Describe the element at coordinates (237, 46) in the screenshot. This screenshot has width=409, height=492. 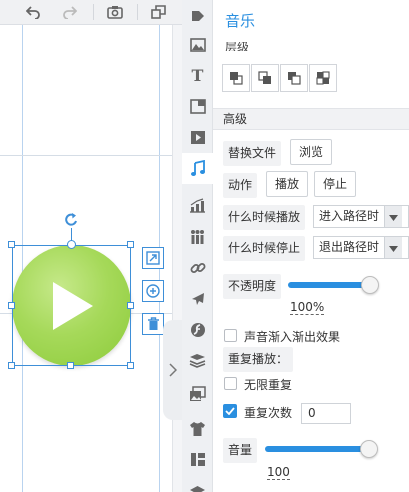
I see `layer-label: 层级` at that location.